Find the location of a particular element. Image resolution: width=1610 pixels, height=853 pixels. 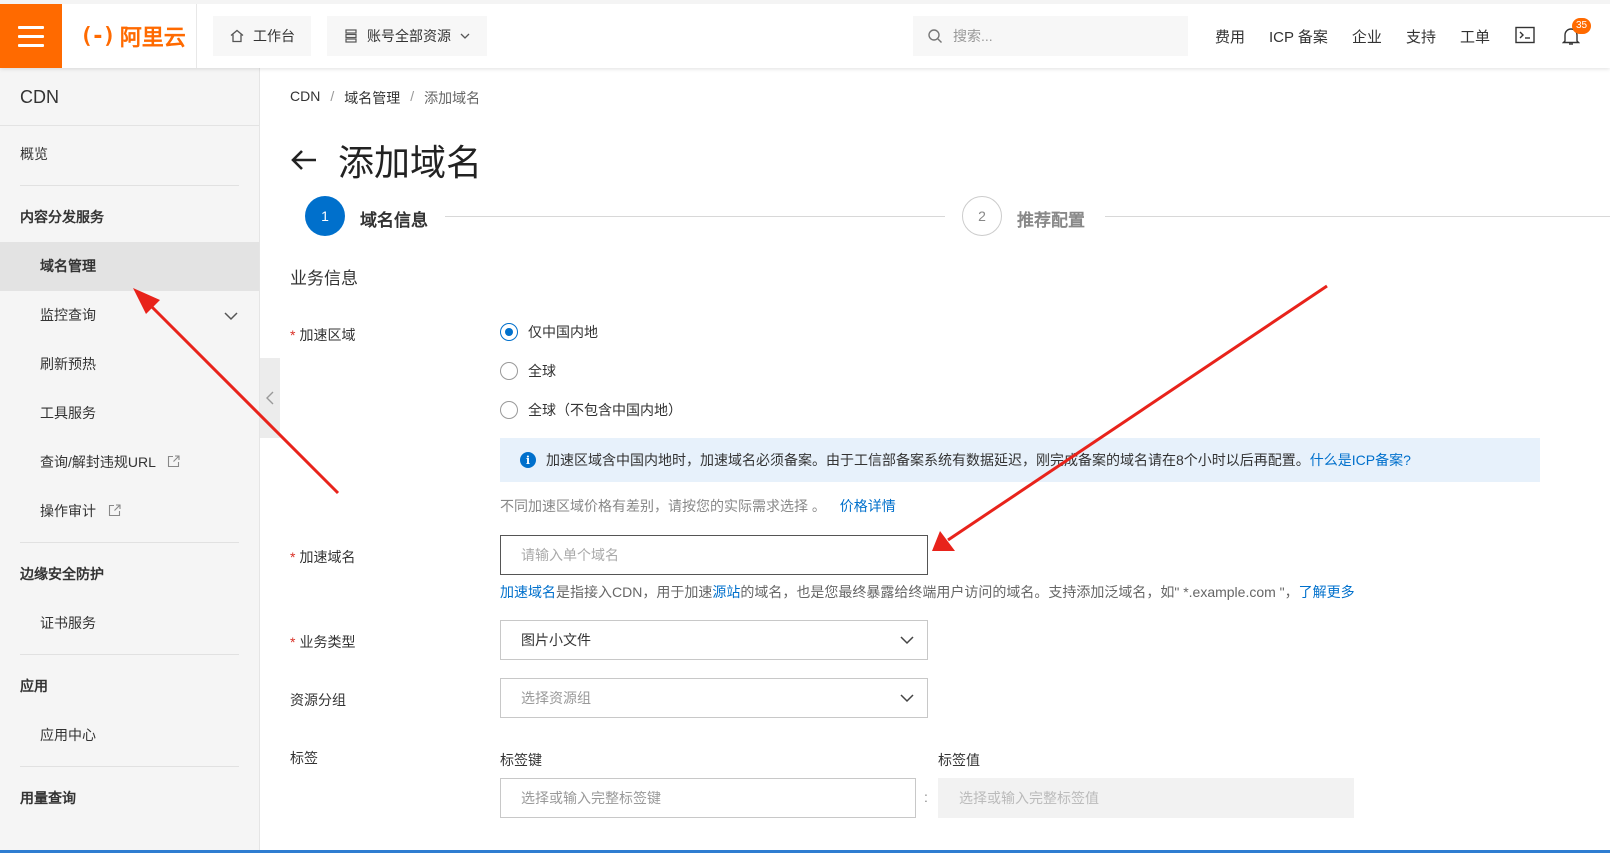

page-title: 添加域名 is located at coordinates (410, 162).